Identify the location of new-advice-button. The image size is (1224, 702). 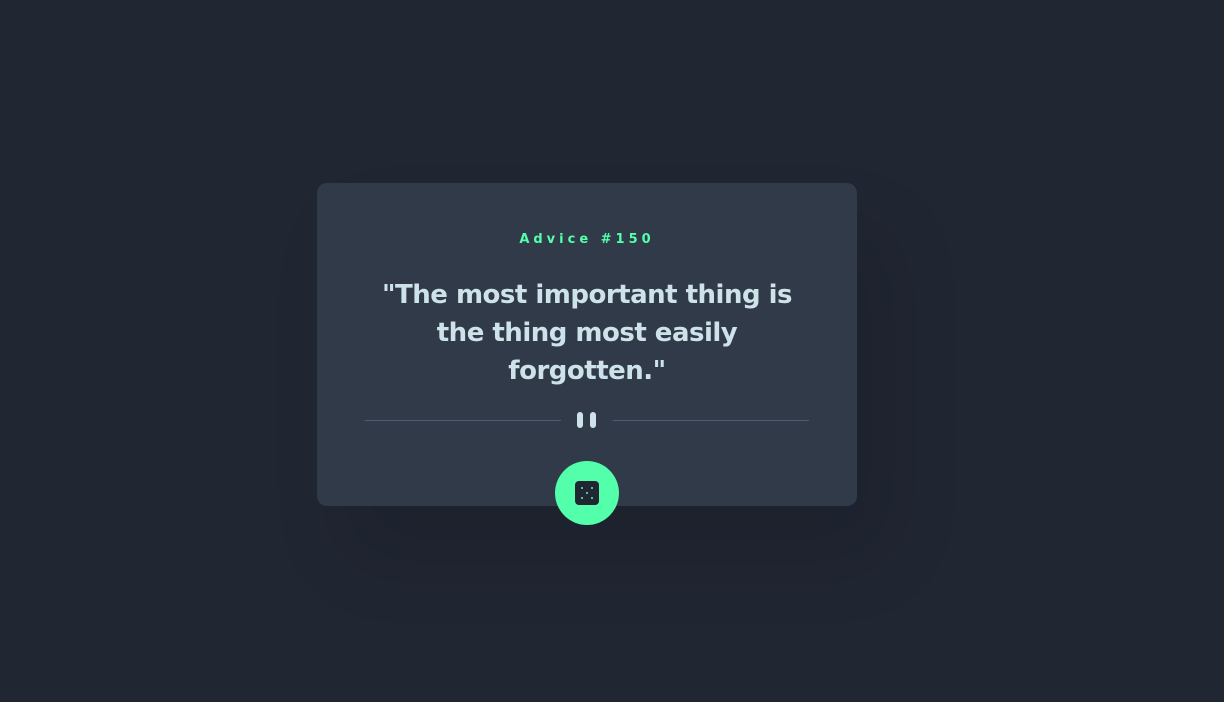
(587, 493).